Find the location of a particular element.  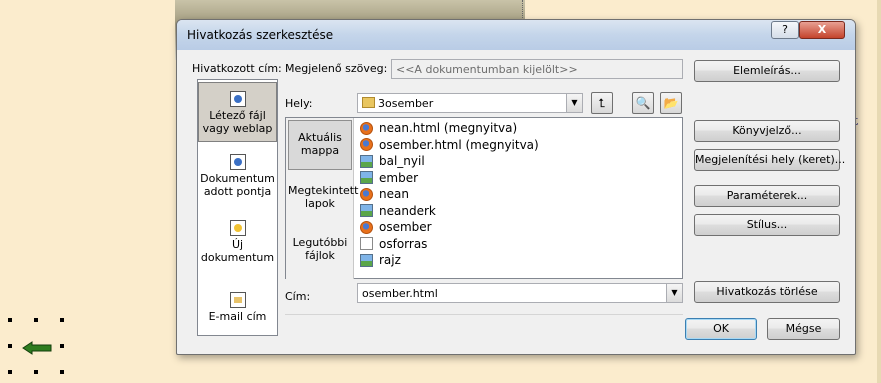

list-item: osforras is located at coordinates (520, 244).